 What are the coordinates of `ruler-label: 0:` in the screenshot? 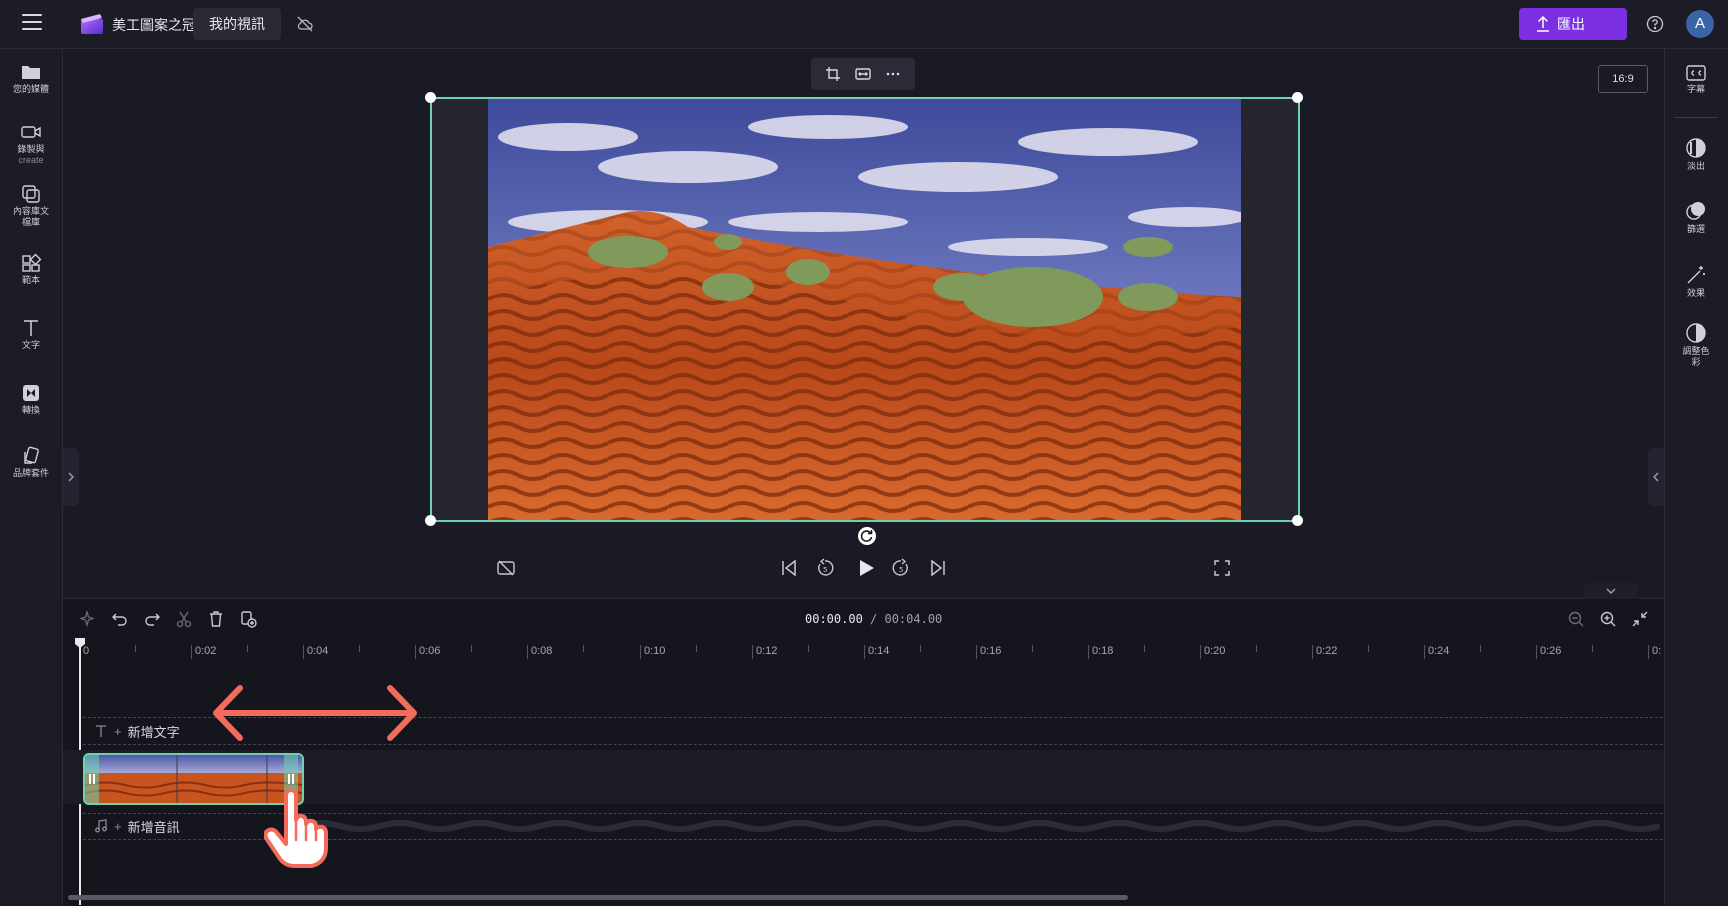 It's located at (1657, 651).